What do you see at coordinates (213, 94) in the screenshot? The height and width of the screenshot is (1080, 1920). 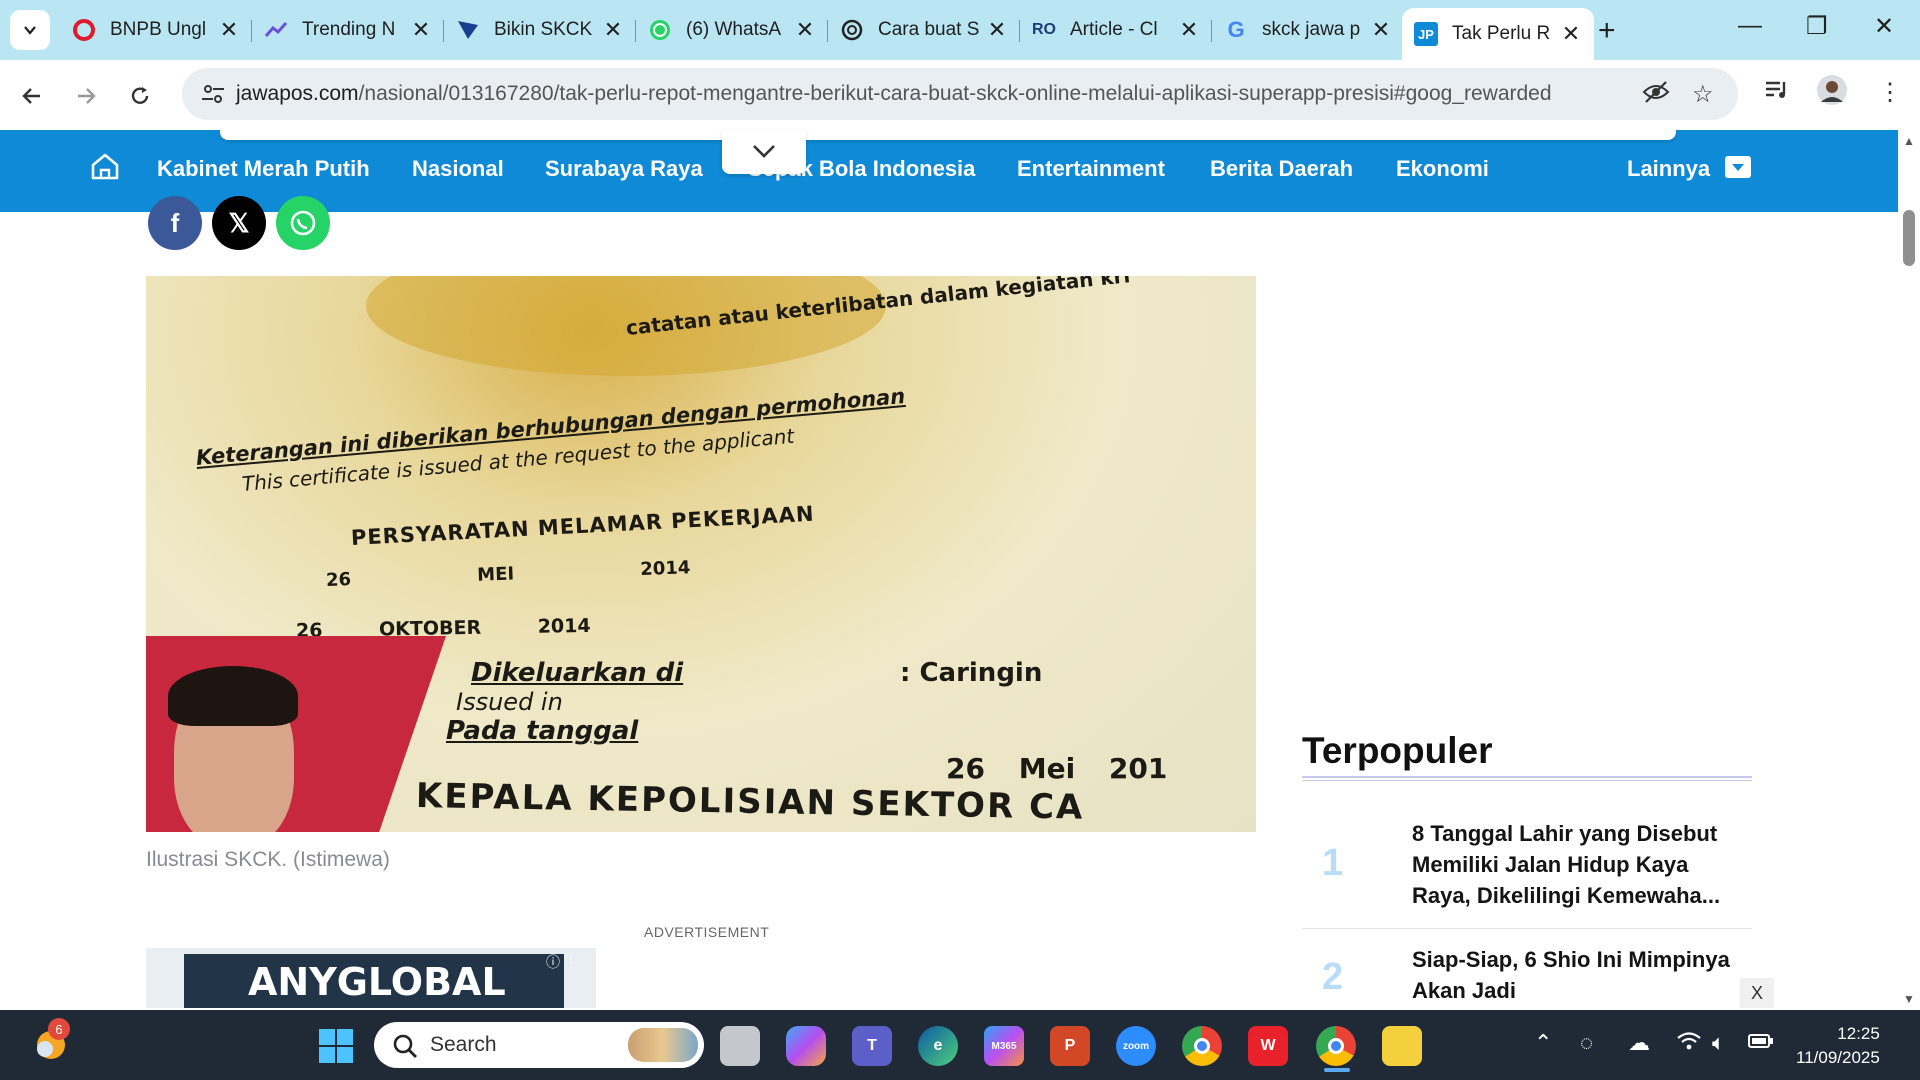 I see `site-settings-icon` at bounding box center [213, 94].